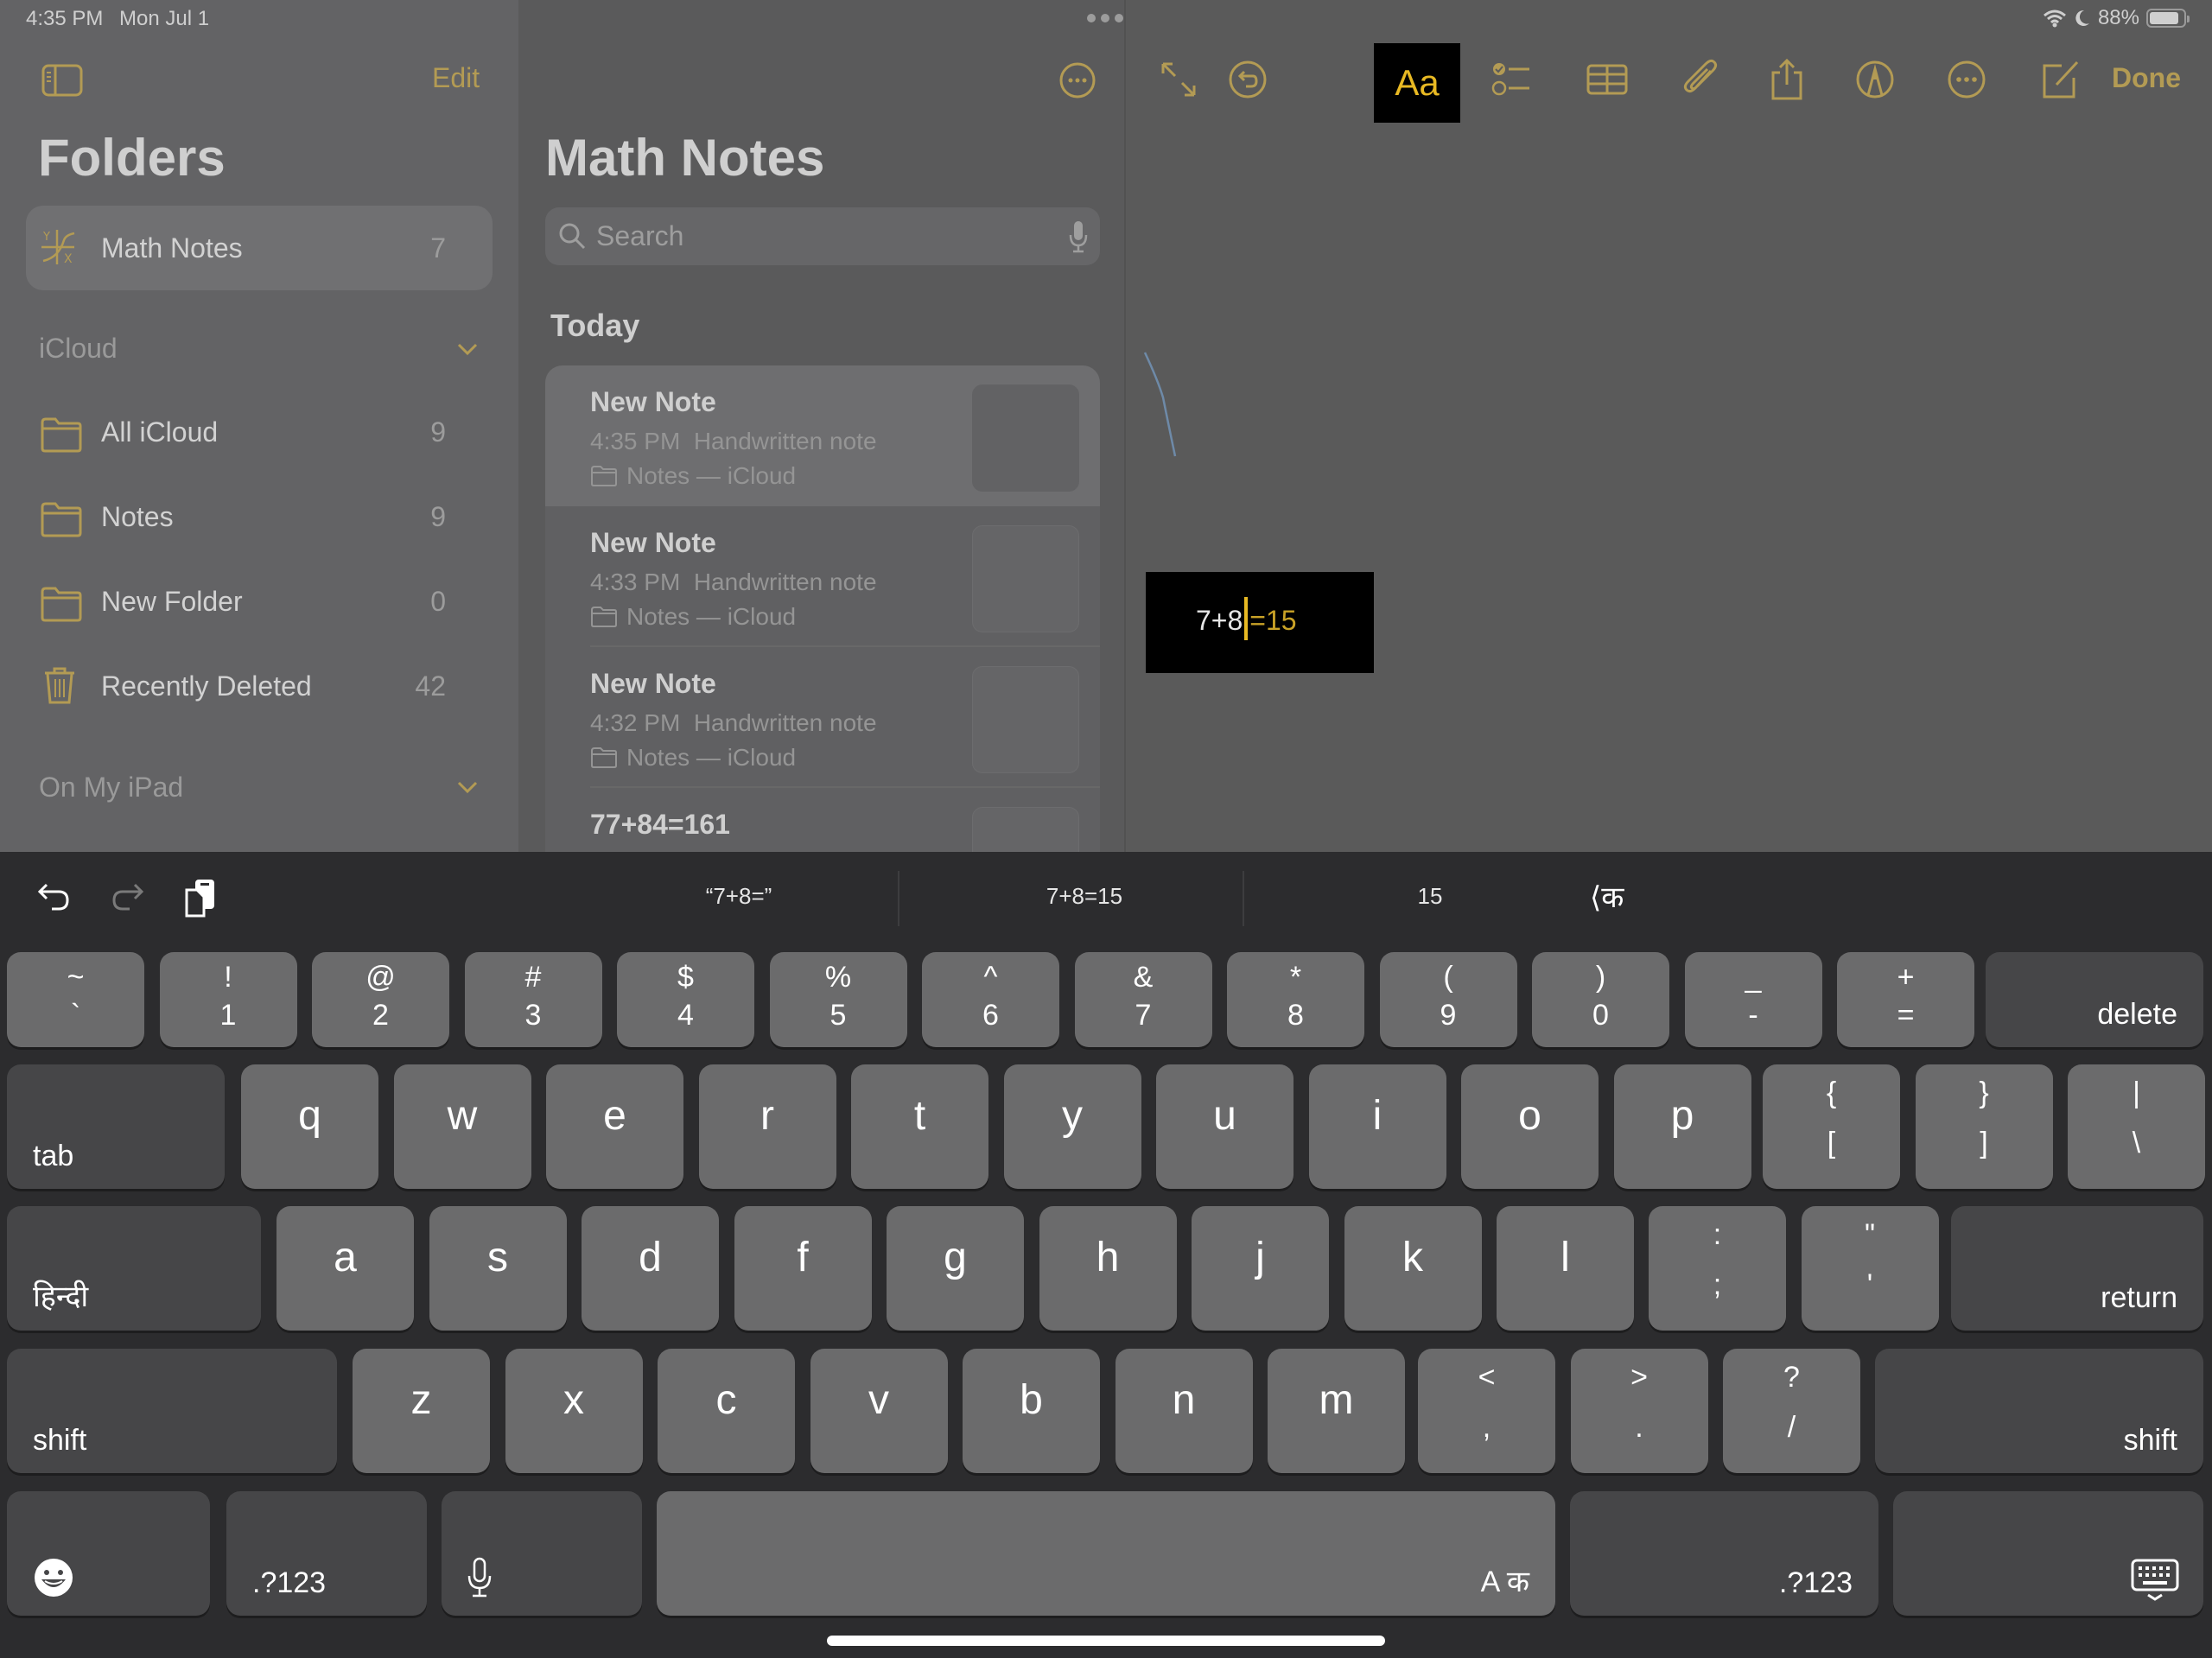 The image size is (2212, 1658). I want to click on space-key: A क, so click(1106, 1553).